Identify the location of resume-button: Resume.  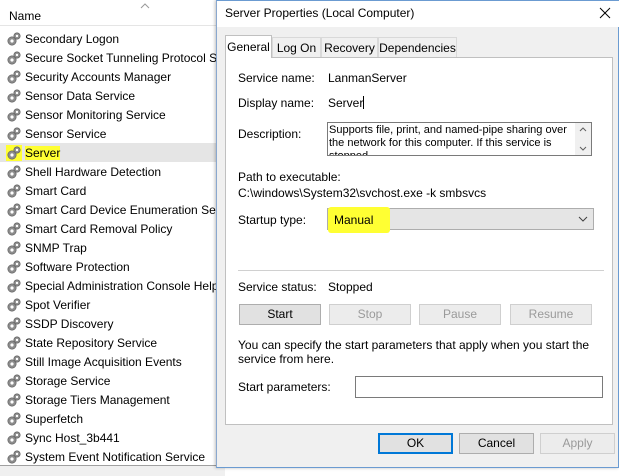
(551, 314).